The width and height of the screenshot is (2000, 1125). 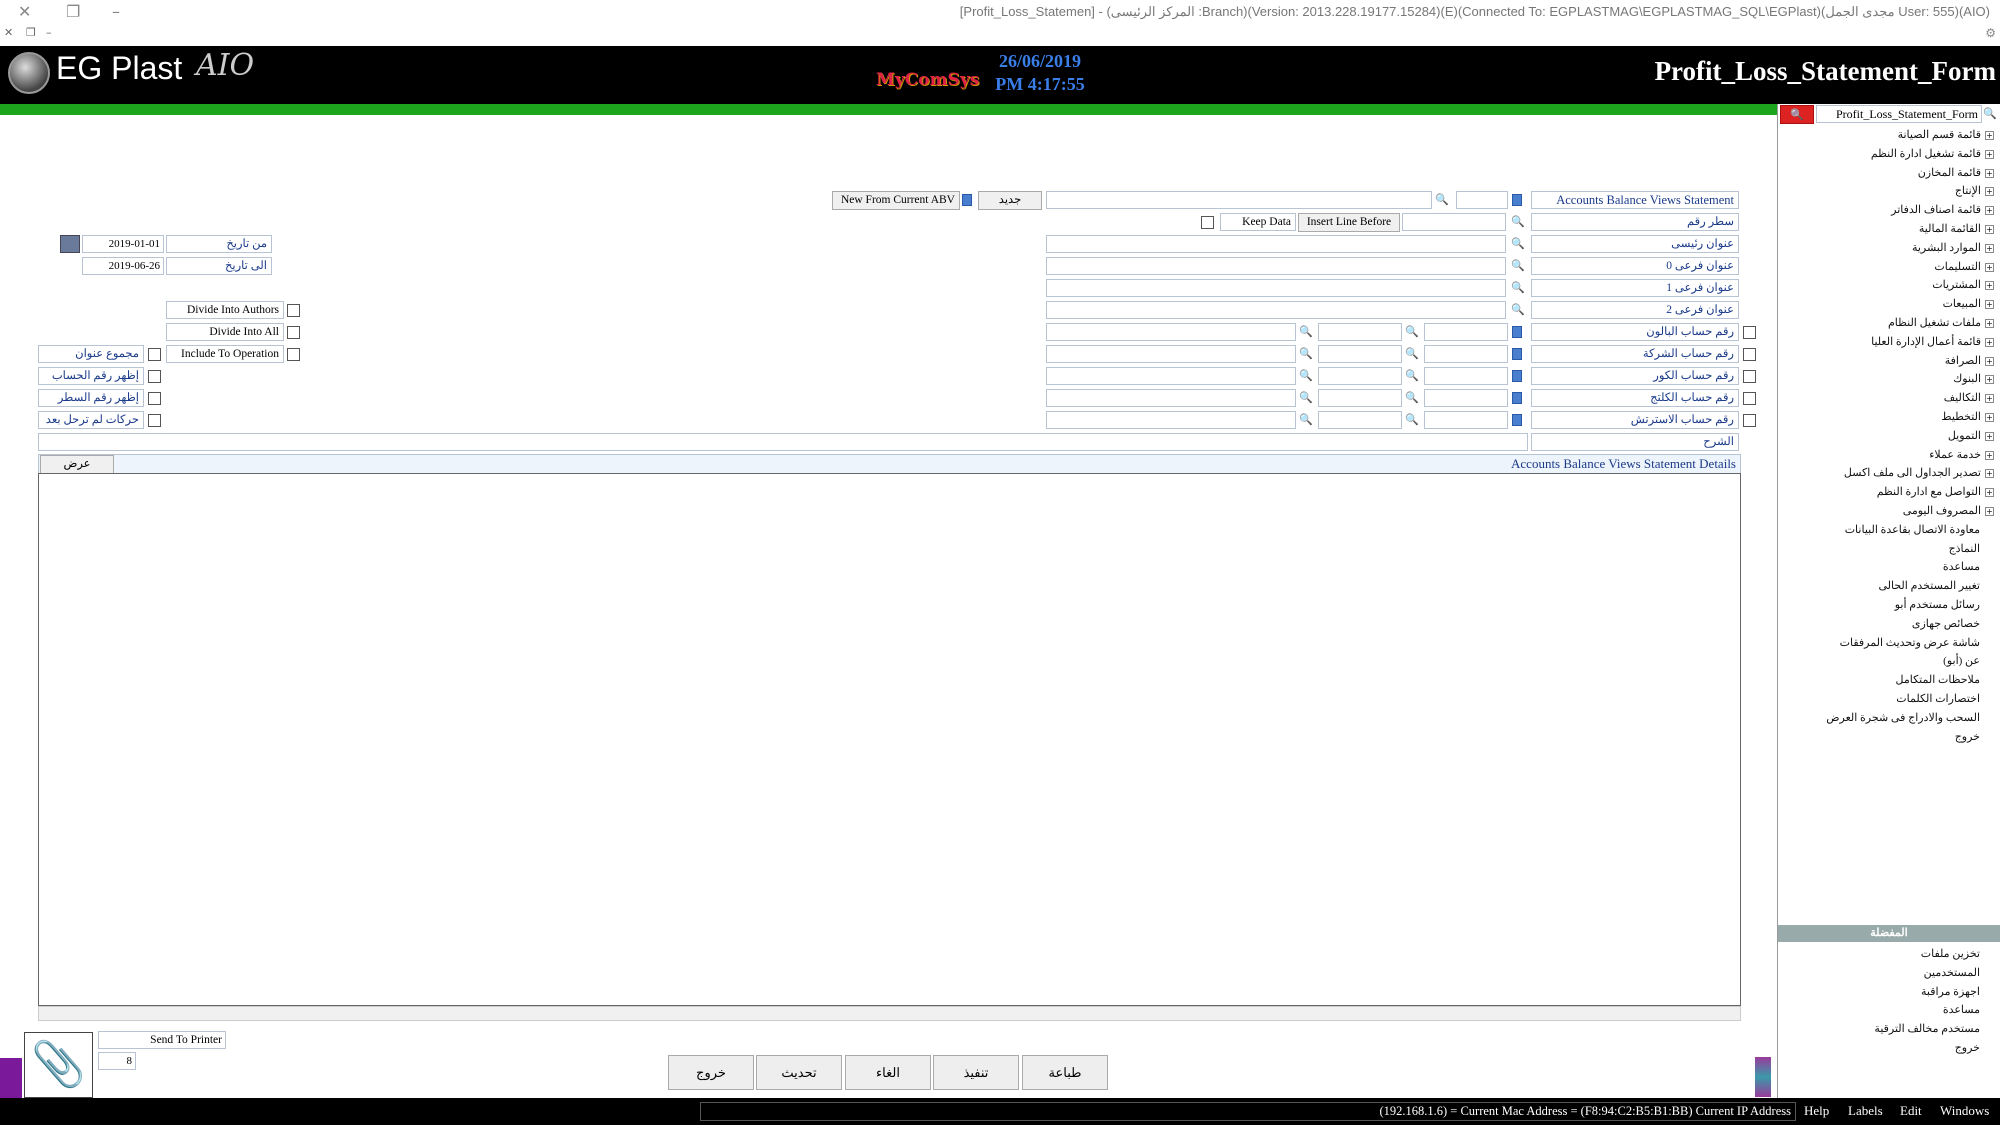 What do you see at coordinates (1763, 1077) in the screenshot?
I see `books-icon` at bounding box center [1763, 1077].